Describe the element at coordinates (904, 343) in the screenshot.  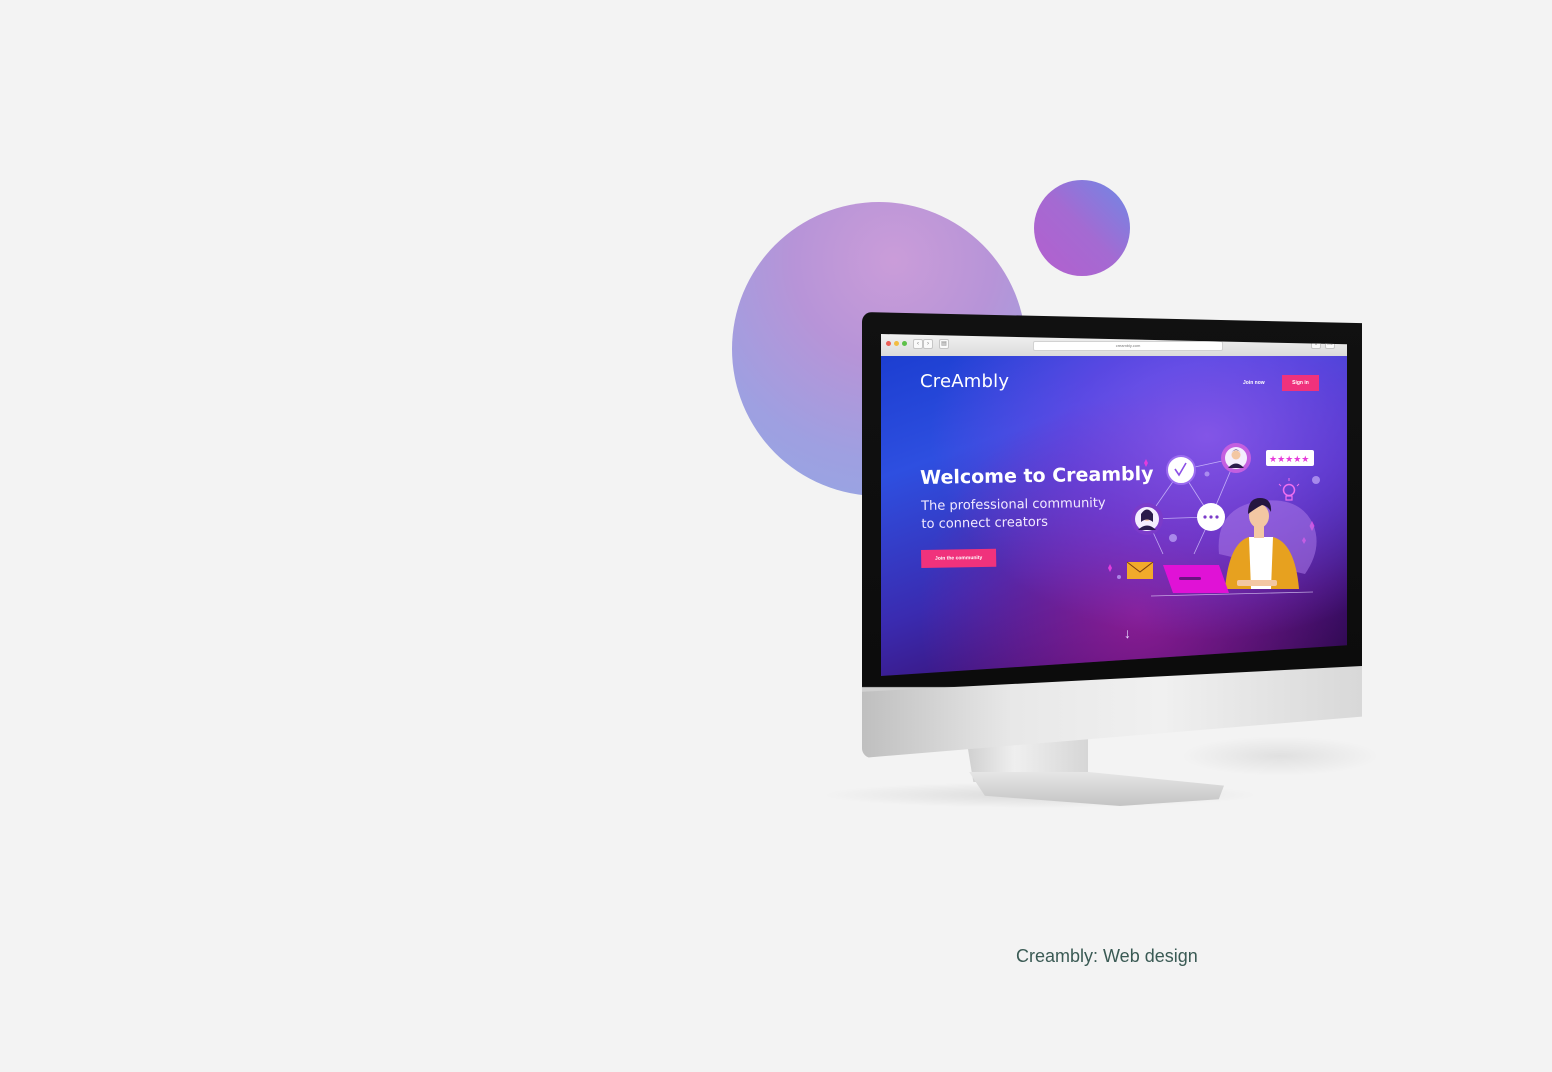
I see `maximize-window-icon` at that location.